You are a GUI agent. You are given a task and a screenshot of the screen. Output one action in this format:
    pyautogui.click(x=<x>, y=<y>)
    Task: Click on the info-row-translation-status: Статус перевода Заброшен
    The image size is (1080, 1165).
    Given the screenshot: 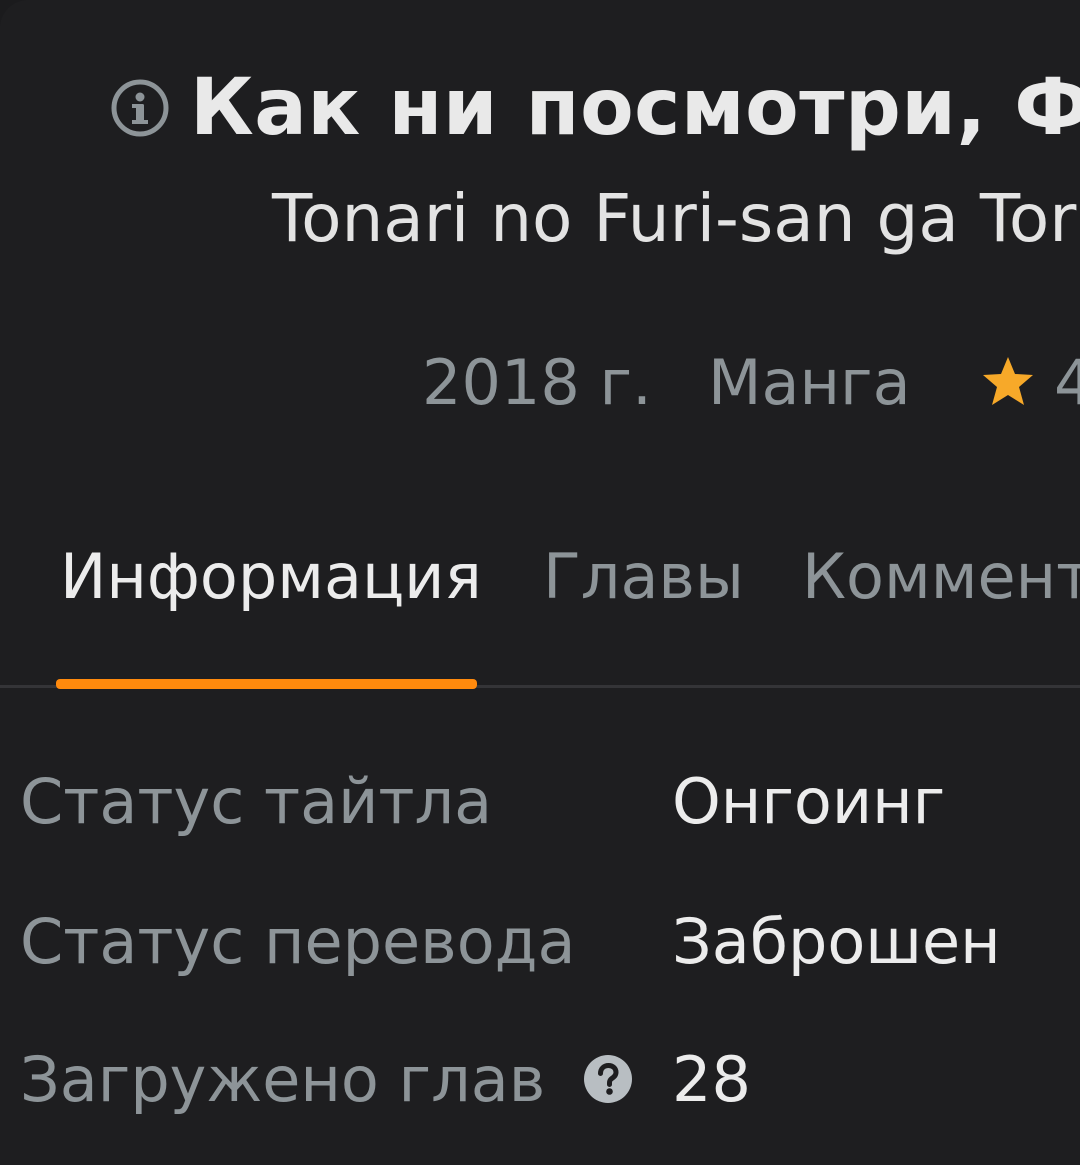 What is the action you would take?
    pyautogui.click(x=550, y=941)
    